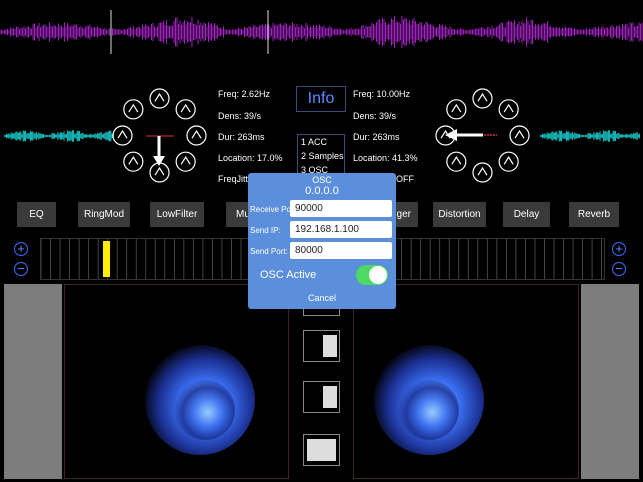 This screenshot has width=643, height=482. Describe the element at coordinates (250, 158) in the screenshot. I see `left-location-readout: Location: 17.0%` at that location.